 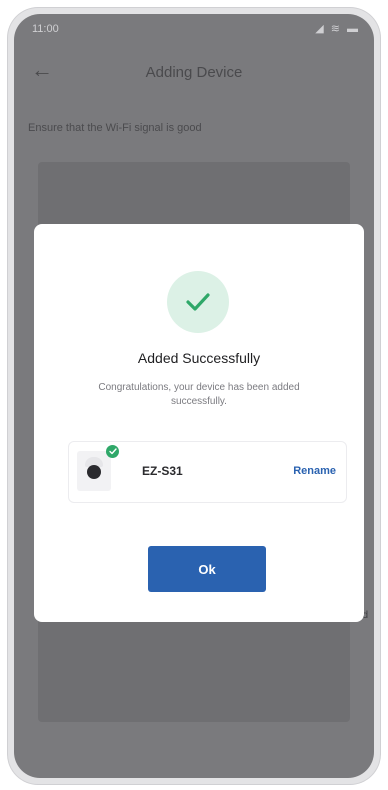 What do you see at coordinates (337, 29) in the screenshot?
I see `status-icons: ◢ ≋ ▬` at bounding box center [337, 29].